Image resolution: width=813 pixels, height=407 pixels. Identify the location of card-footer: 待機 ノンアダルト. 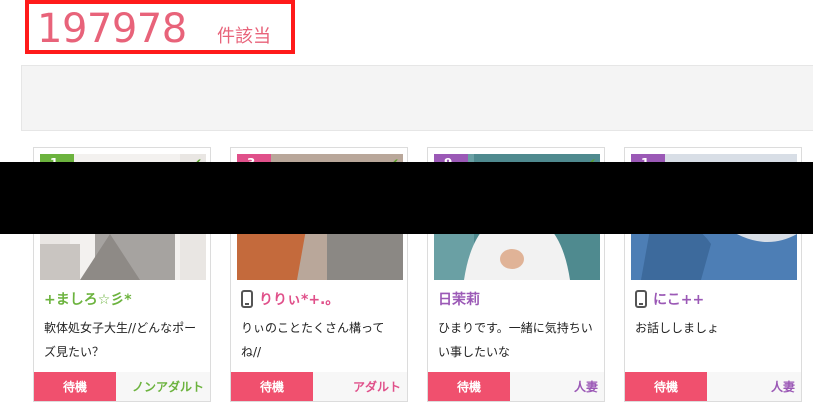
(122, 386).